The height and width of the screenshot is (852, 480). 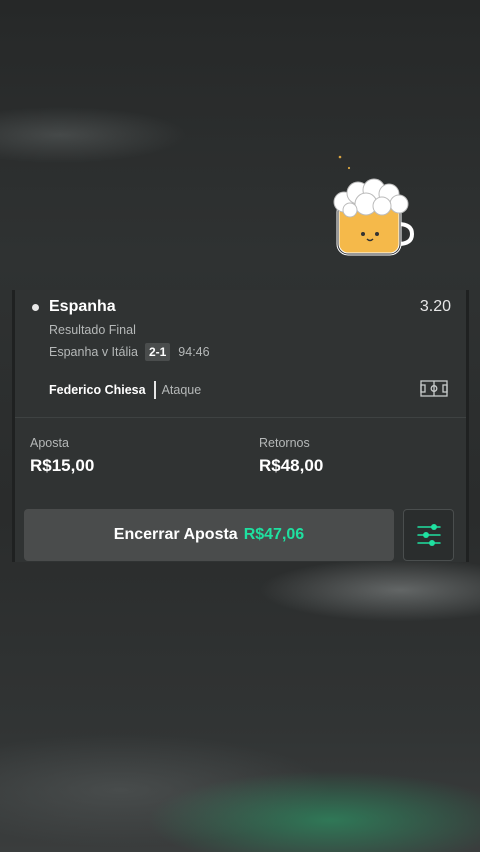 I want to click on match-clock: 94:46, so click(x=194, y=352).